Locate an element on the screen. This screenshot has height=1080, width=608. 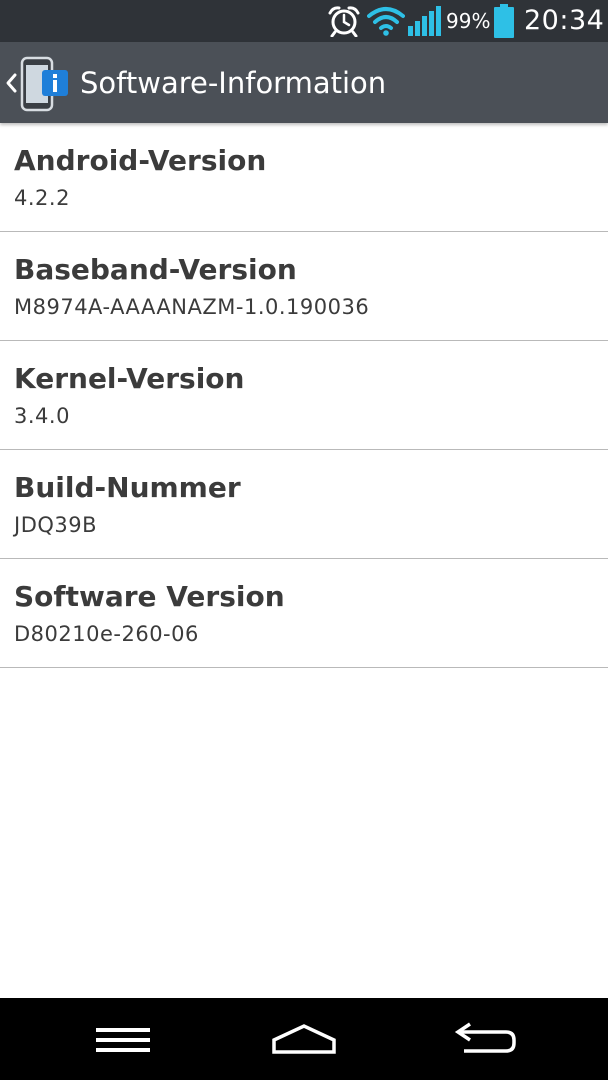
action-bar: Software-Information is located at coordinates (304, 82).